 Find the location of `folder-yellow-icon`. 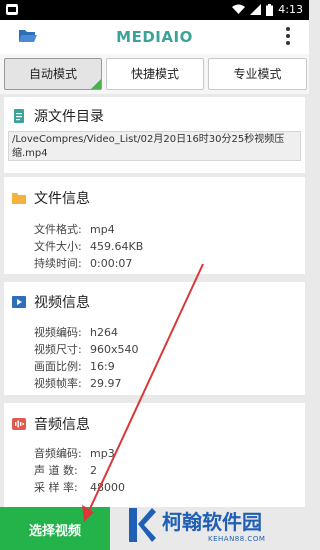

folder-yellow-icon is located at coordinates (19, 198).